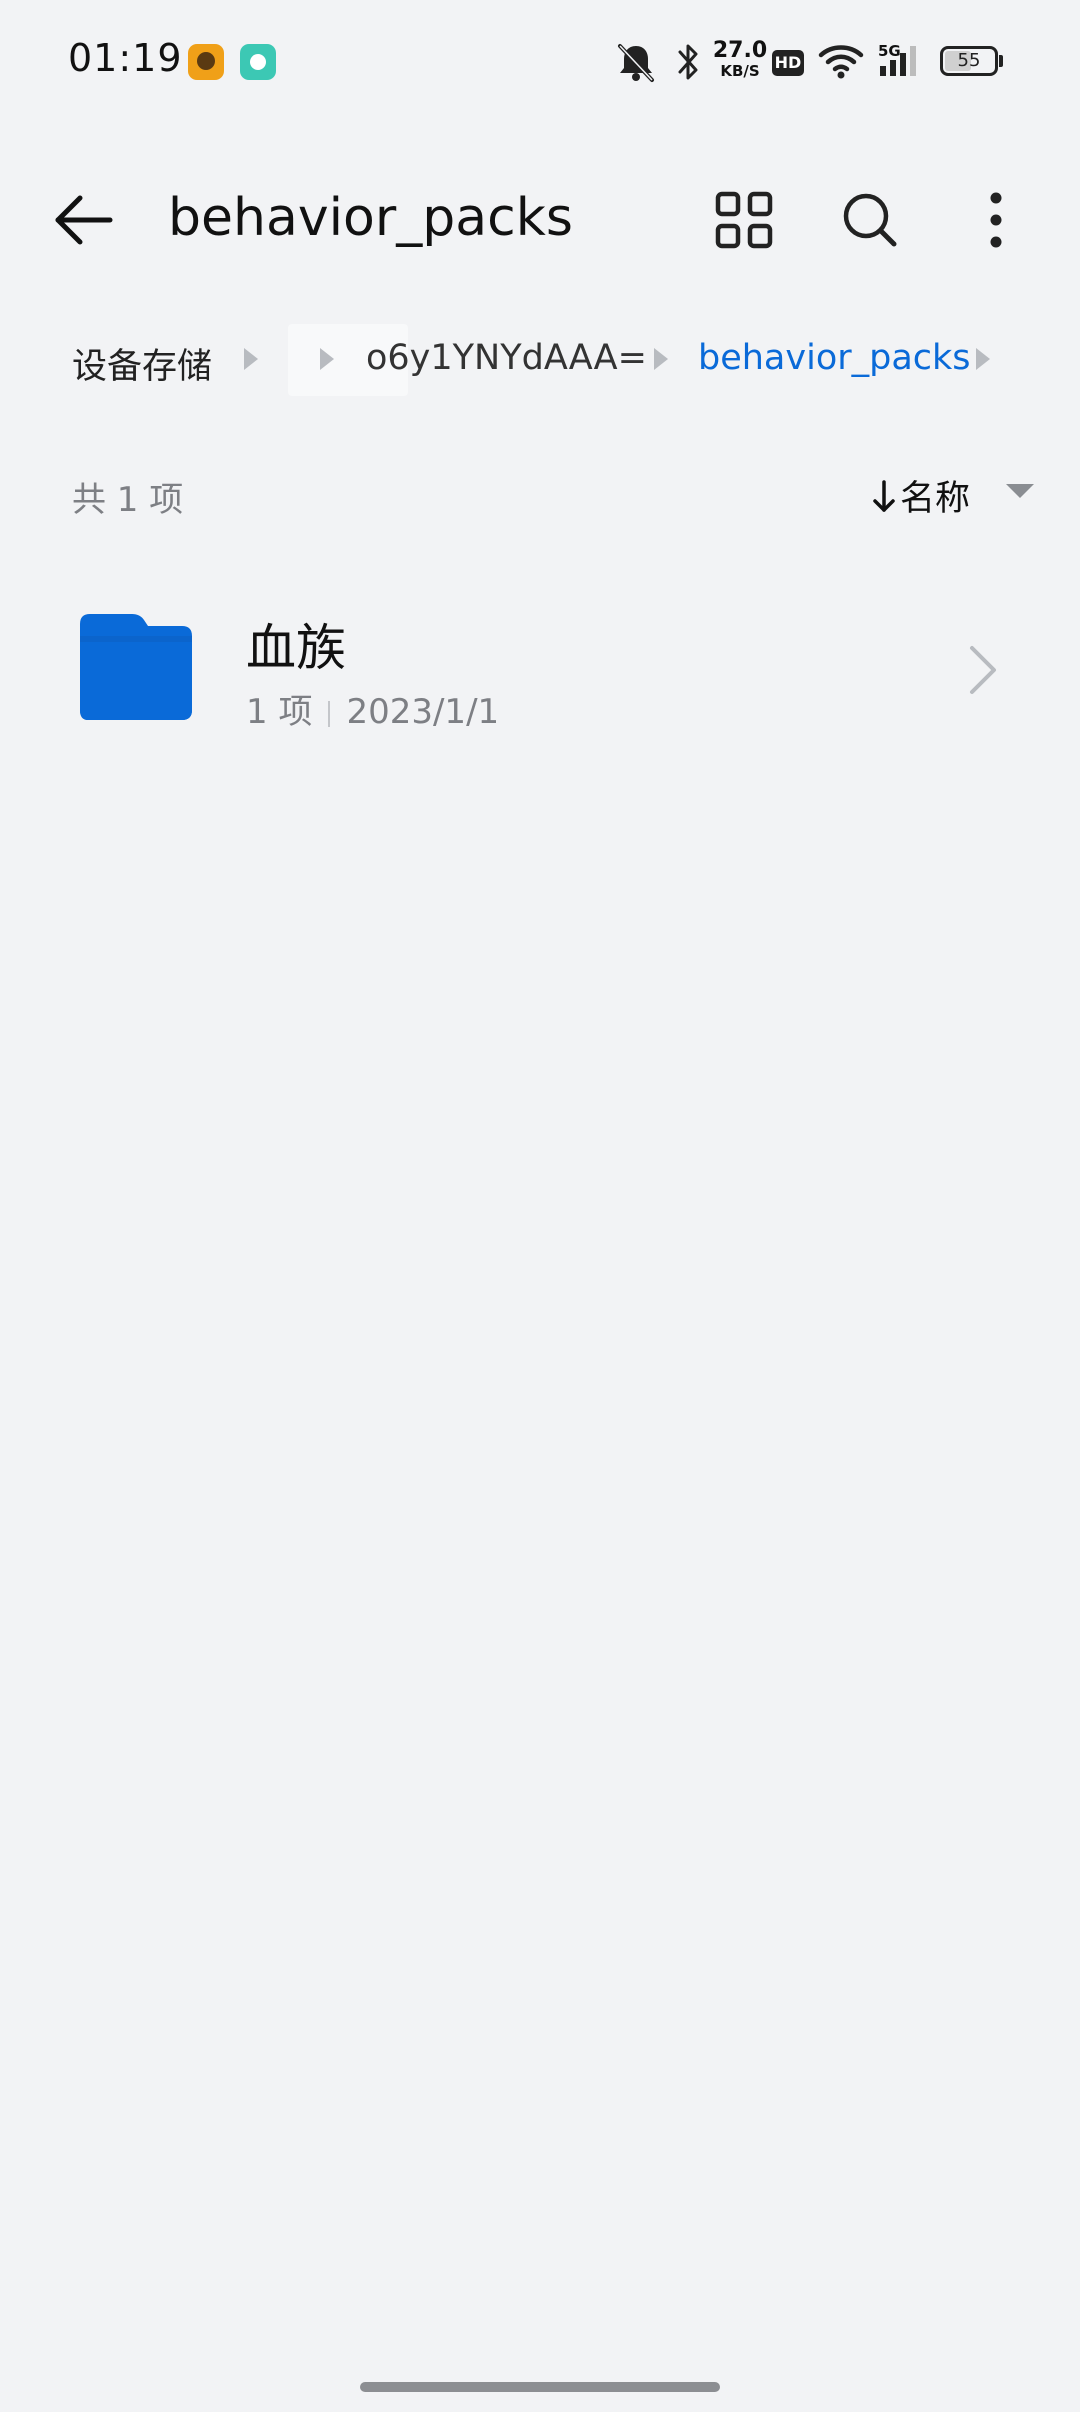  Describe the element at coordinates (296, 648) in the screenshot. I see `file-name: 血族` at that location.